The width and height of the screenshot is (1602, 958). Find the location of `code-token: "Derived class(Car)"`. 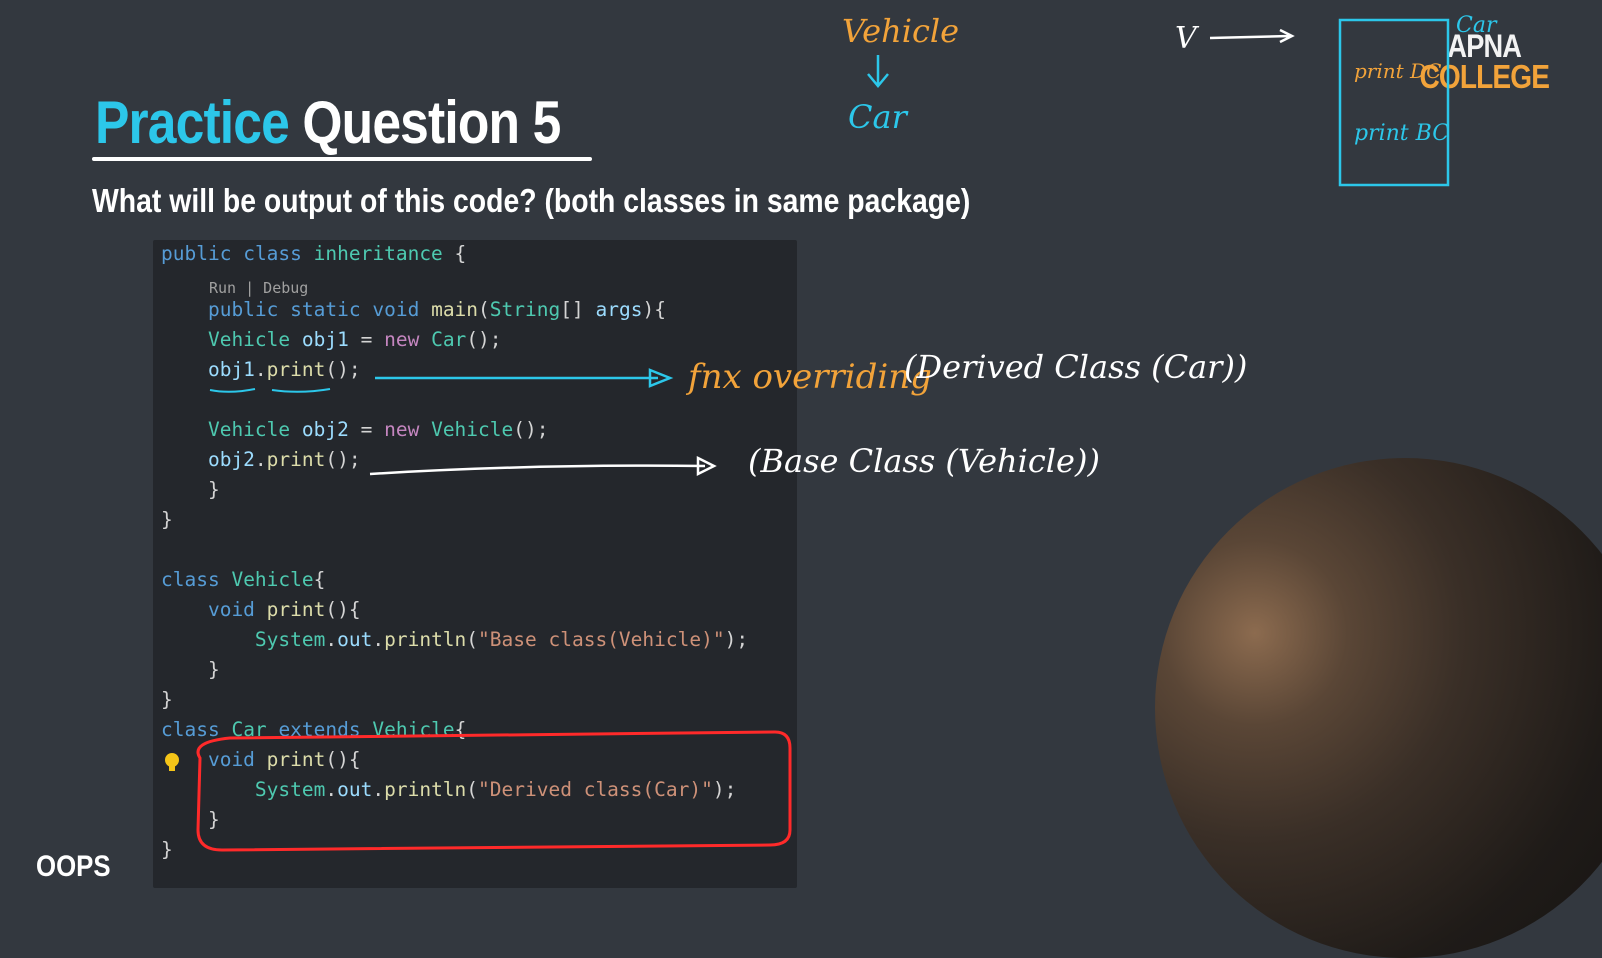

code-token: "Derived class(Car)" is located at coordinates (595, 789).